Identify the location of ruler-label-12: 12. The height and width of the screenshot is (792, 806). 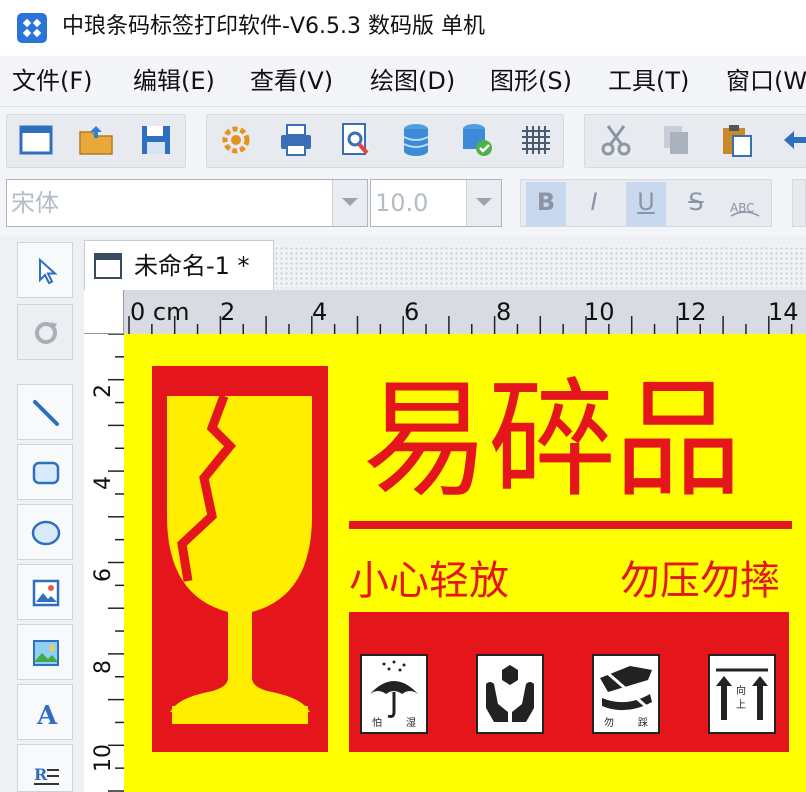
(691, 312).